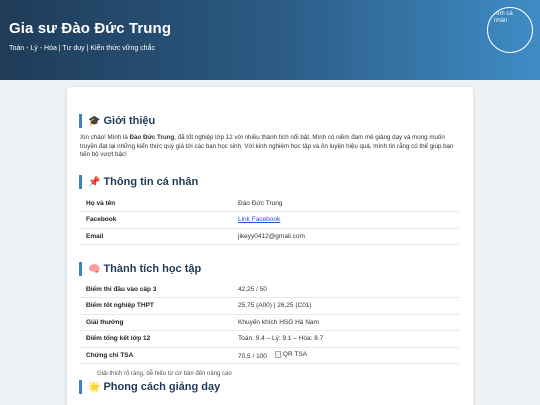 The width and height of the screenshot is (540, 405). What do you see at coordinates (151, 182) in the screenshot?
I see `section-title-text: Thông tin cá nhân` at bounding box center [151, 182].